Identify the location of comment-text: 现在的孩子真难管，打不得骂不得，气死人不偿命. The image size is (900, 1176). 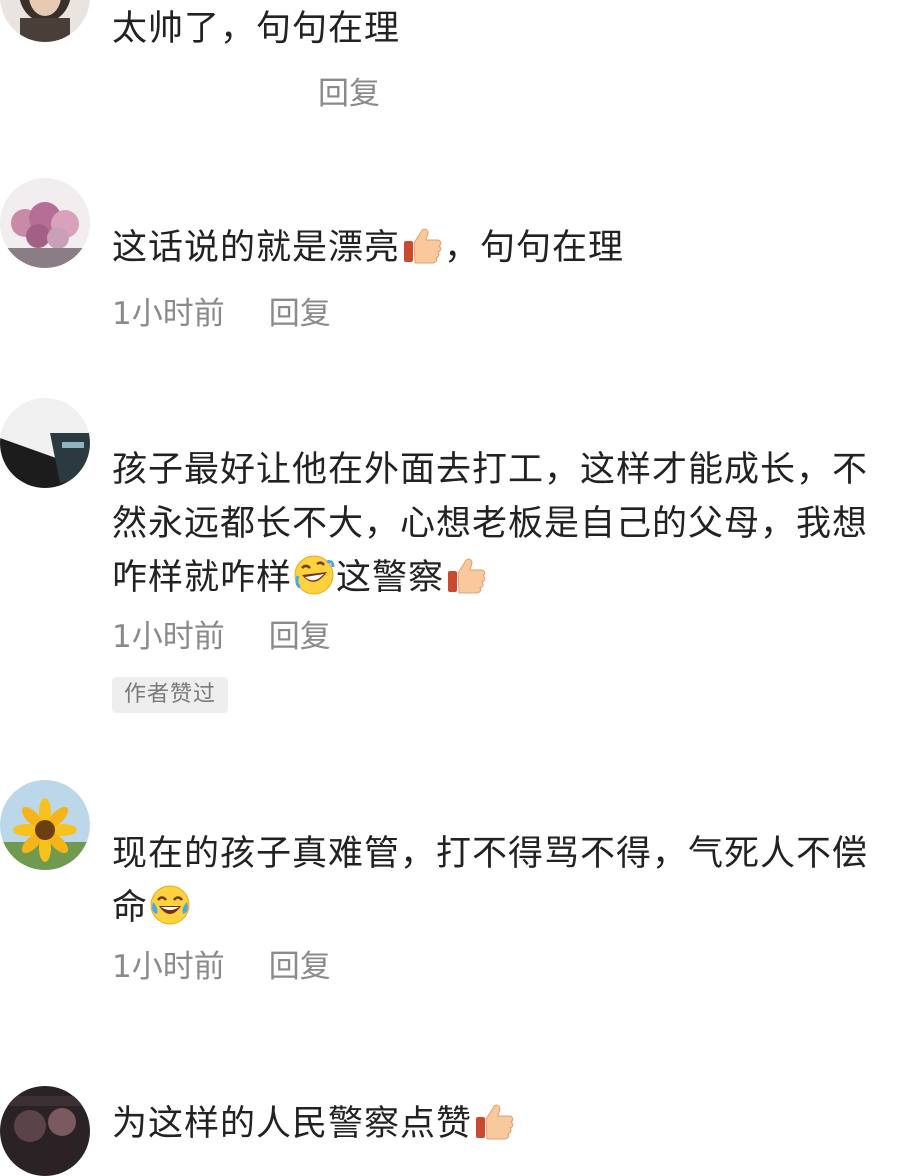
(504, 881).